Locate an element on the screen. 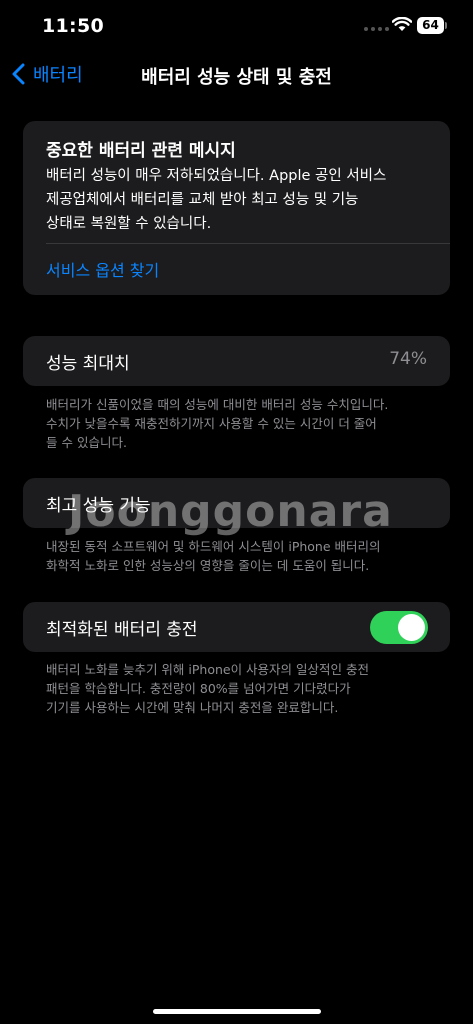 The width and height of the screenshot is (473, 1024). wifi-icon is located at coordinates (402, 24).